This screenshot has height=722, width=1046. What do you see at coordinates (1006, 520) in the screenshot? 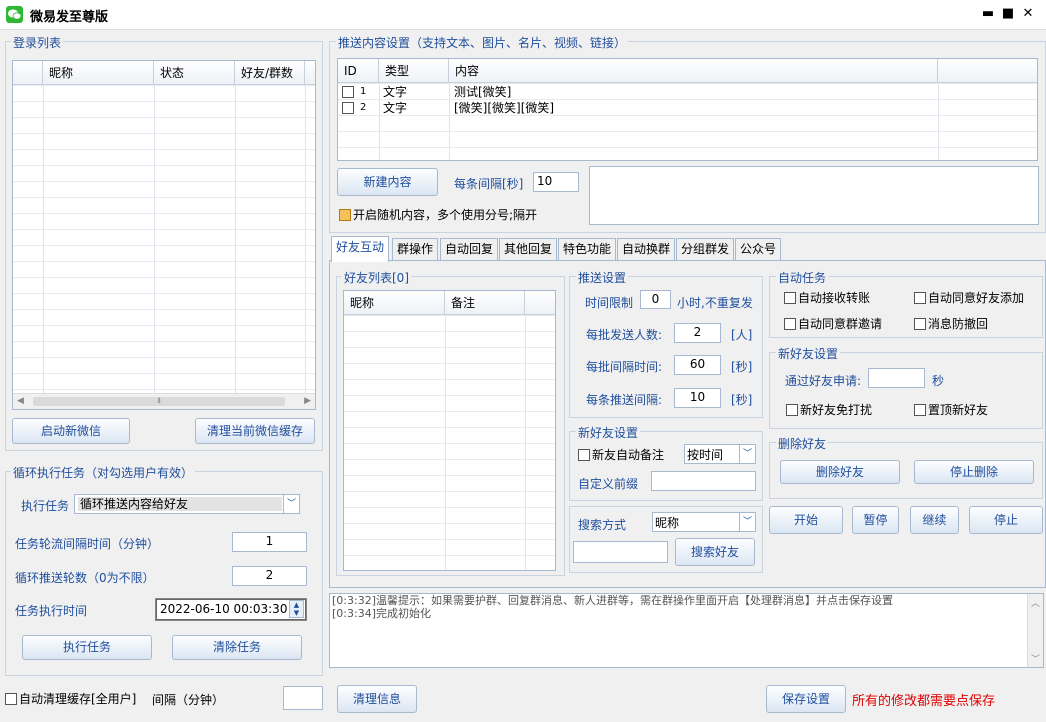
I see `stop-button: 停止` at bounding box center [1006, 520].